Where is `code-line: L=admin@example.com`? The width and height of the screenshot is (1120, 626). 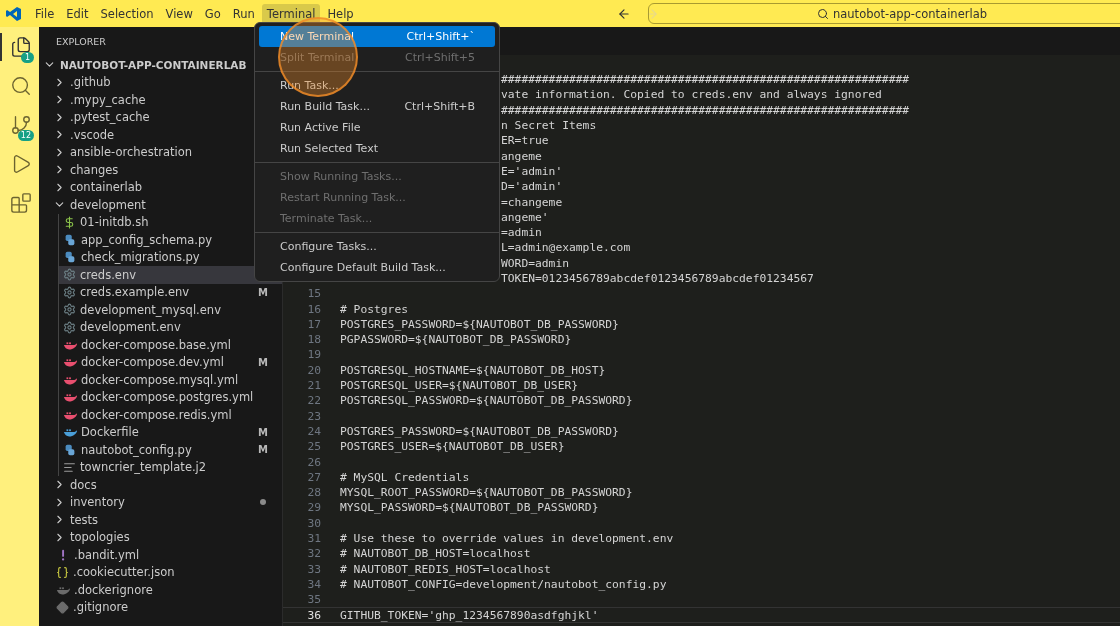
code-line: L=admin@example.com is located at coordinates (566, 248).